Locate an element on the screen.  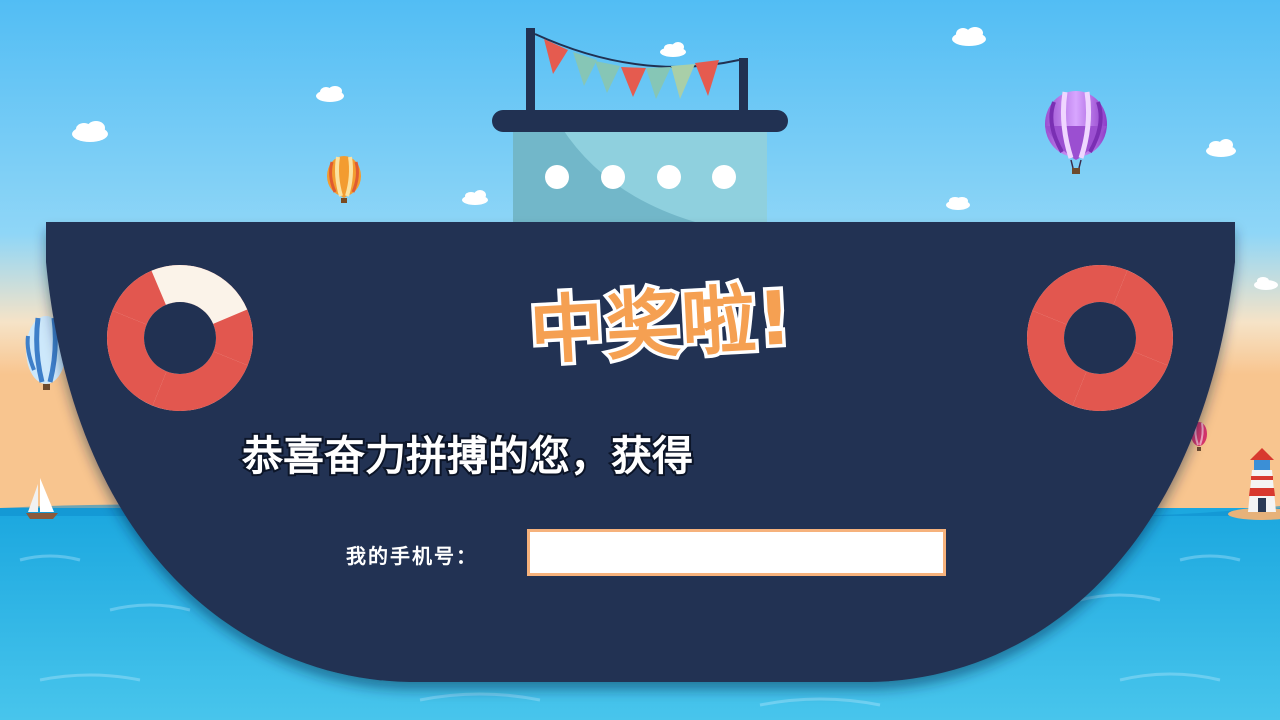
prize-title: 中奖啦! is located at coordinates (662, 325).